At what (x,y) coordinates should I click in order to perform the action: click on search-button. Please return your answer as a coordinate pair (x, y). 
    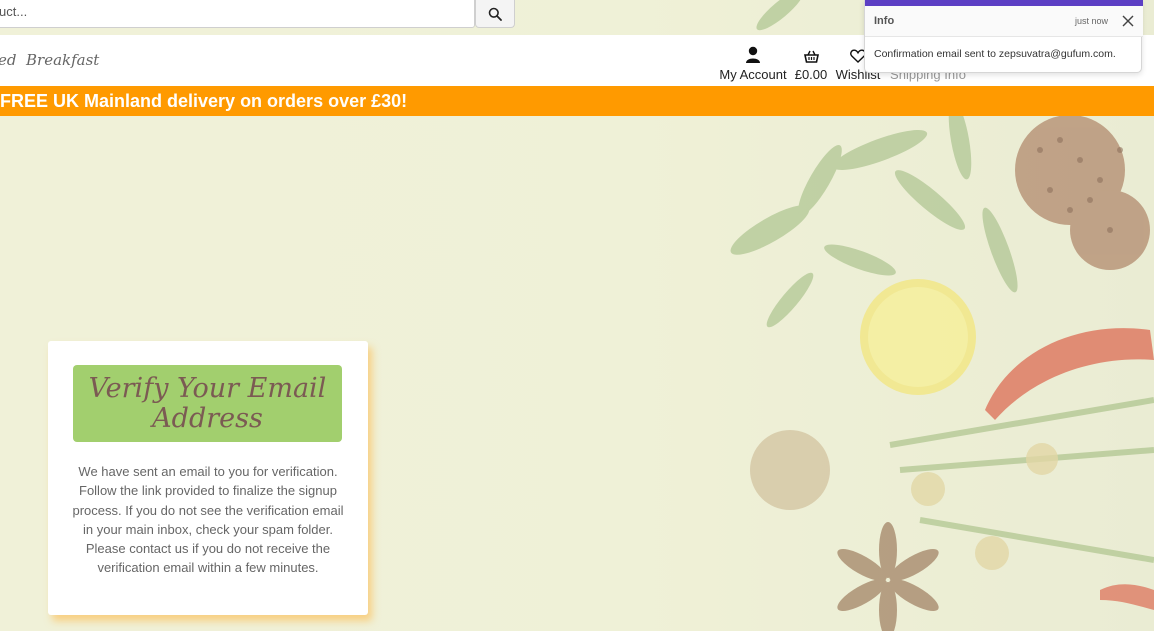
    Looking at the image, I should click on (495, 14).